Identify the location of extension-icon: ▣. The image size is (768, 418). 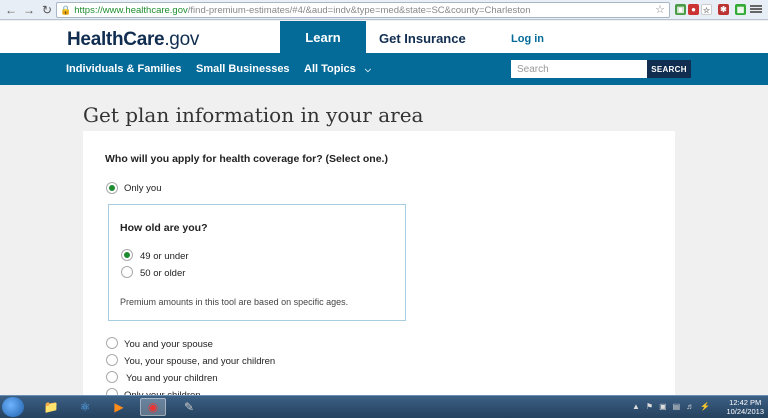
(680, 9).